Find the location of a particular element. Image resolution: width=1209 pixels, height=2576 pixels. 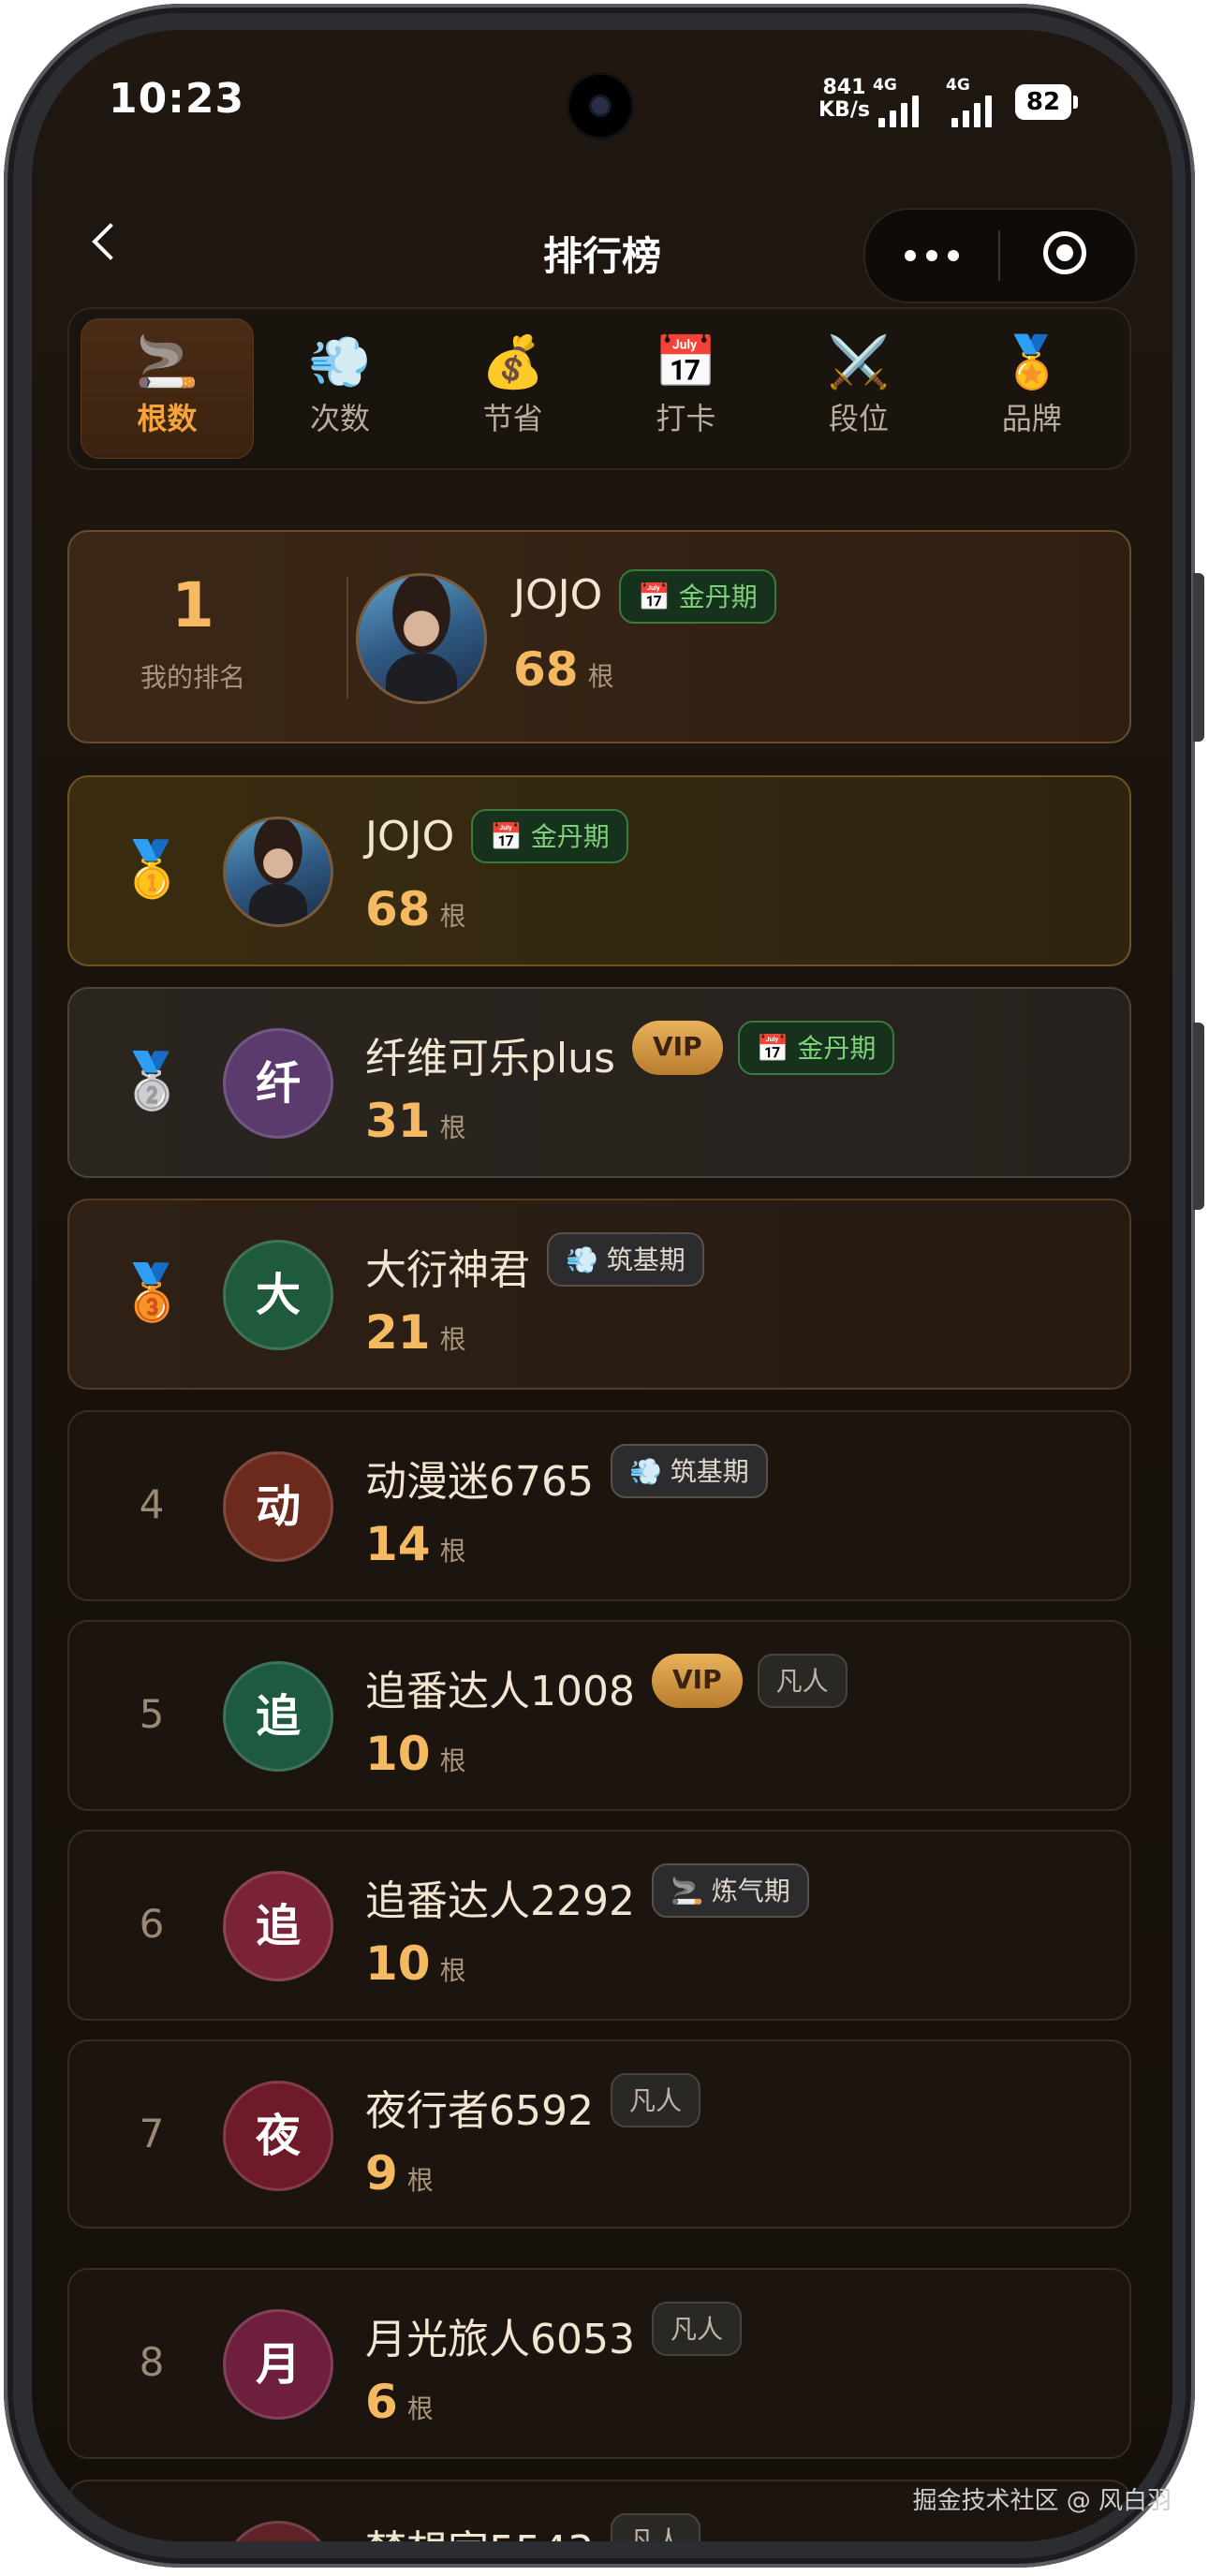

tab-brand: 🏅 品牌 is located at coordinates (1031, 388).